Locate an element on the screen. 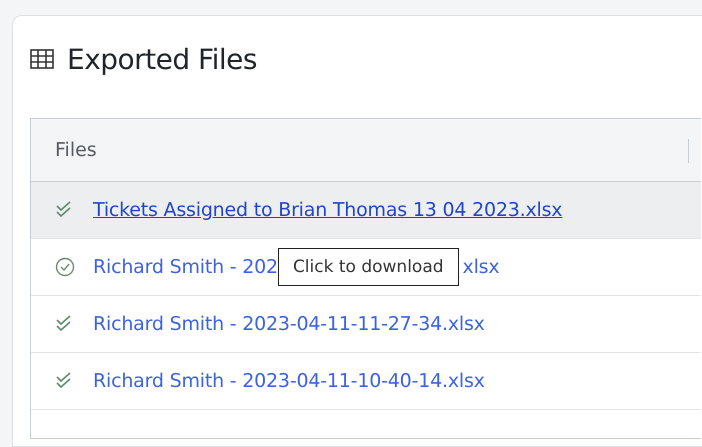  panel-title: Exported Files is located at coordinates (162, 59).